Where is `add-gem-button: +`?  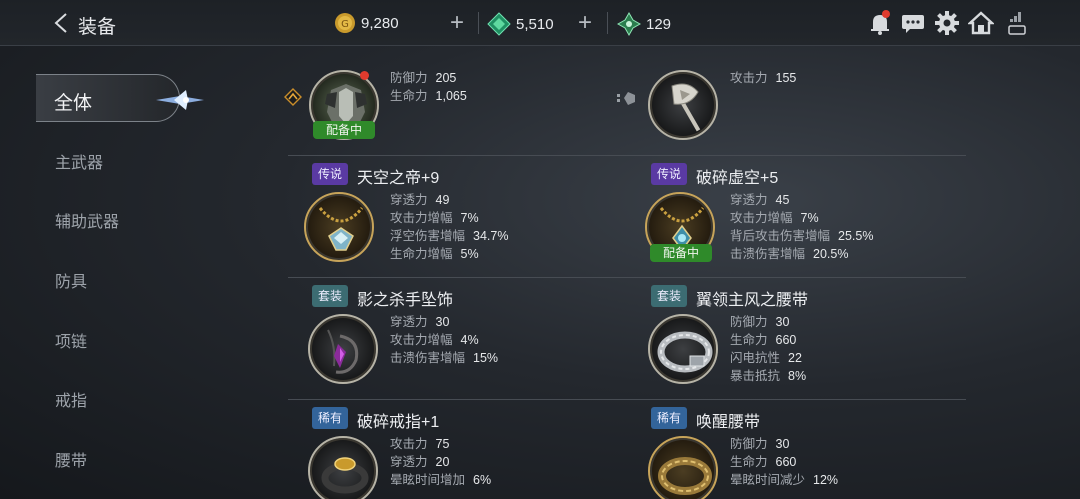
add-gem-button: + is located at coordinates (585, 23).